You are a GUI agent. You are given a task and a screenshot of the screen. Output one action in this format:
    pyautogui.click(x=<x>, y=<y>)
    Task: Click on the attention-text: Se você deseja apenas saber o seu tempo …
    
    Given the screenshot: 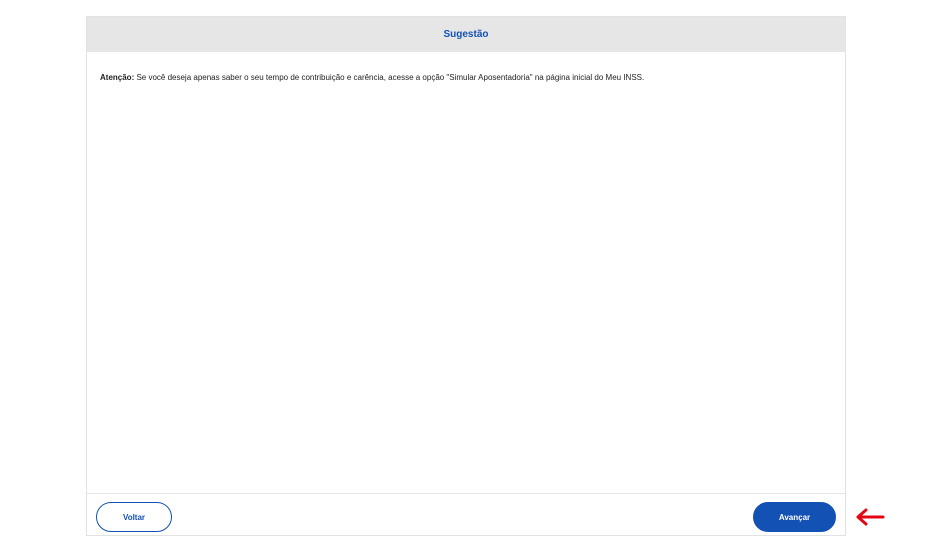 What is the action you would take?
    pyautogui.click(x=389, y=77)
    